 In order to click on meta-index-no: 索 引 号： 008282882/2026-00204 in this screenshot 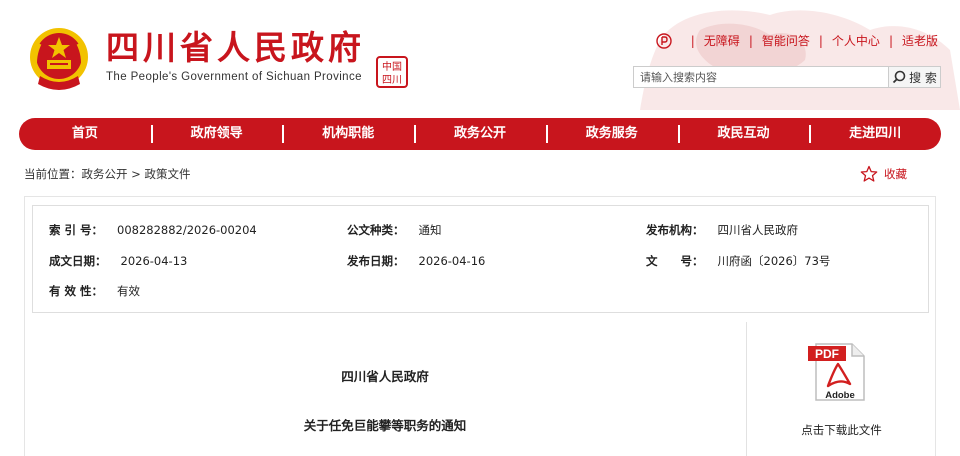, I will do `click(153, 230)`.